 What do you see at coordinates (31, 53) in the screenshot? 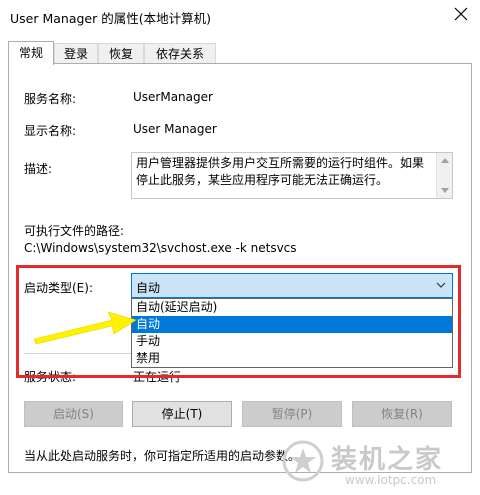
I see `tab-general: 常规` at bounding box center [31, 53].